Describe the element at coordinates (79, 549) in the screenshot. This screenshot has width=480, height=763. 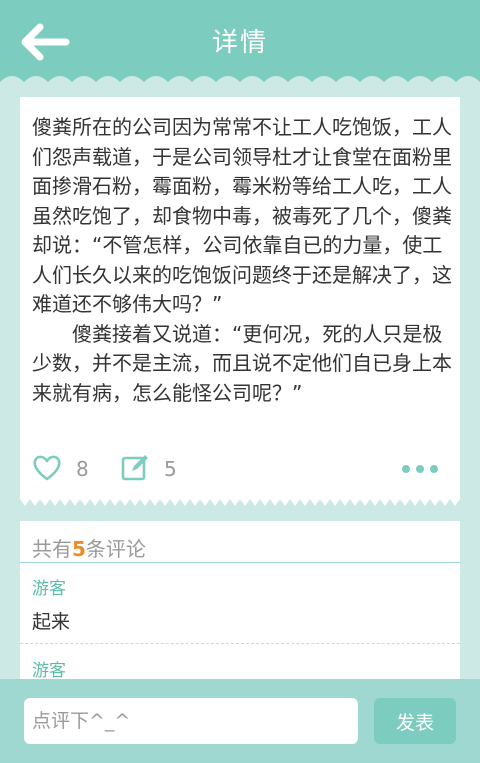
I see `comments-total: 5` at that location.